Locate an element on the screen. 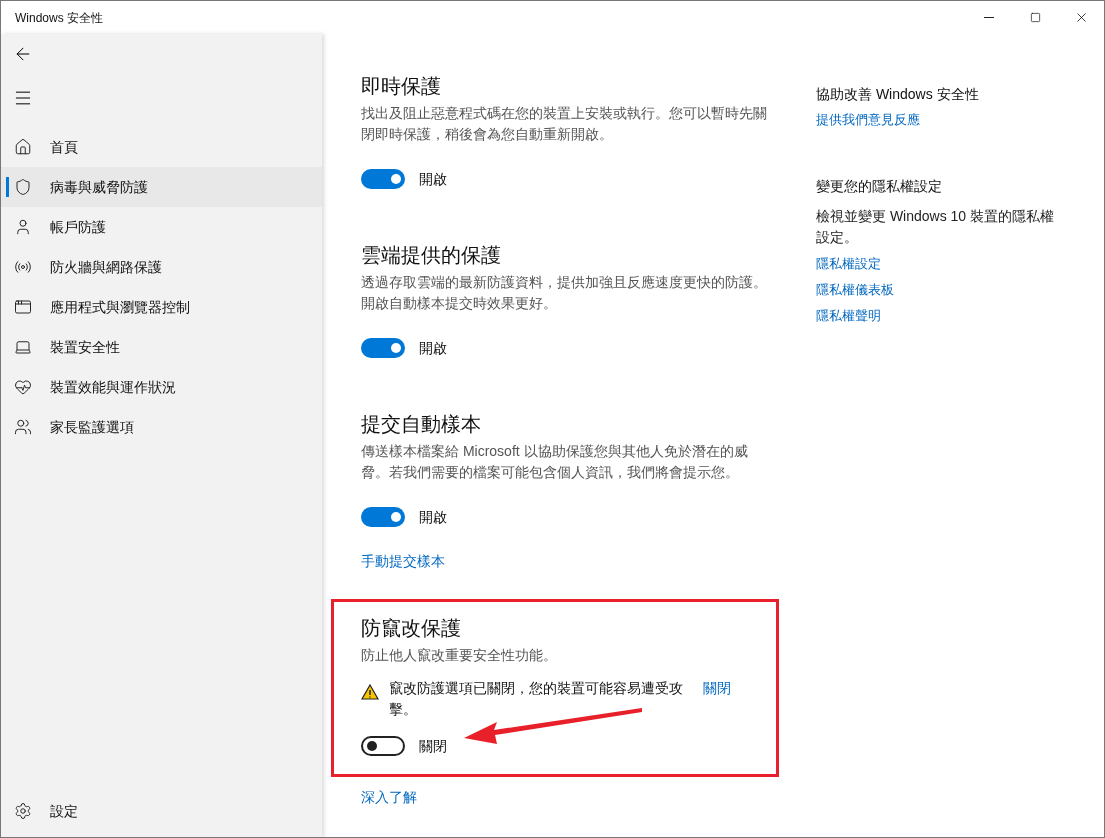 The image size is (1105, 838). window-title: Windows 安全性 is located at coordinates (59, 17).